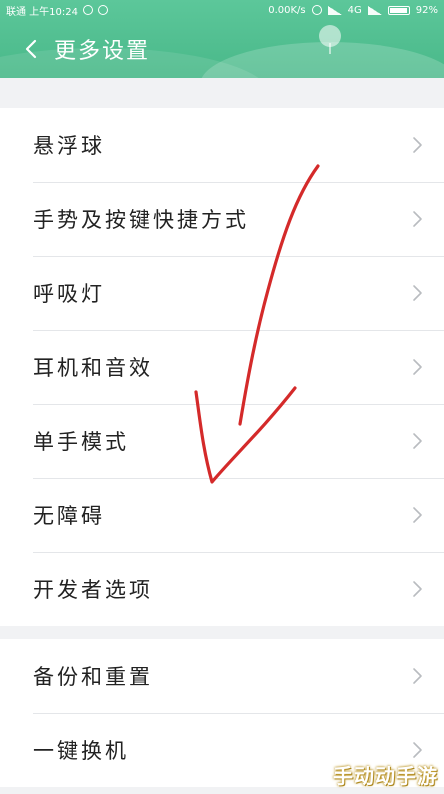  What do you see at coordinates (222, 515) in the screenshot?
I see `settings-item-accessibility: 无障碍` at bounding box center [222, 515].